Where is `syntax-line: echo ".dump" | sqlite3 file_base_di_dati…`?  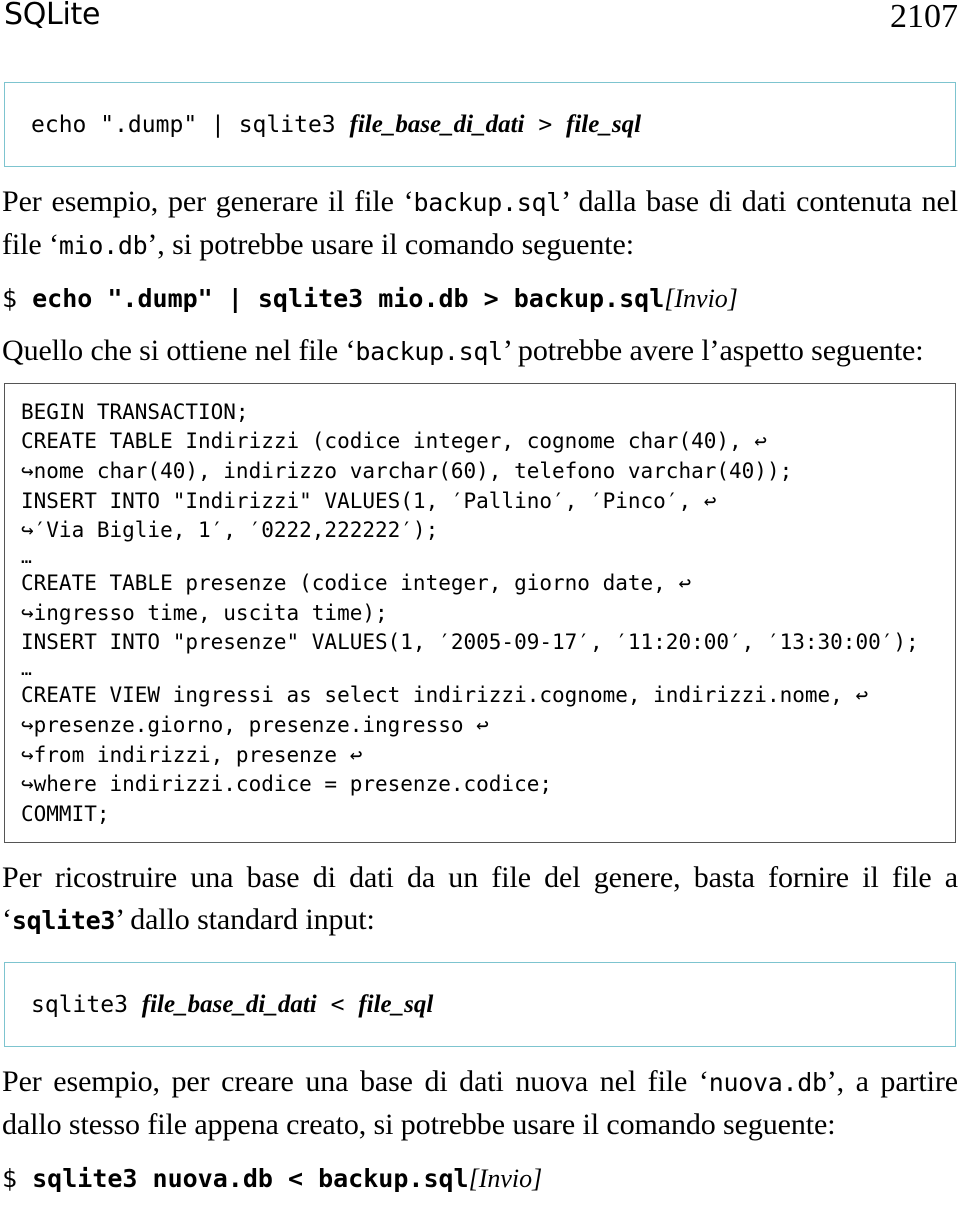 syntax-line: echo ".dump" | sqlite3 file_base_di_dati… is located at coordinates (483, 124).